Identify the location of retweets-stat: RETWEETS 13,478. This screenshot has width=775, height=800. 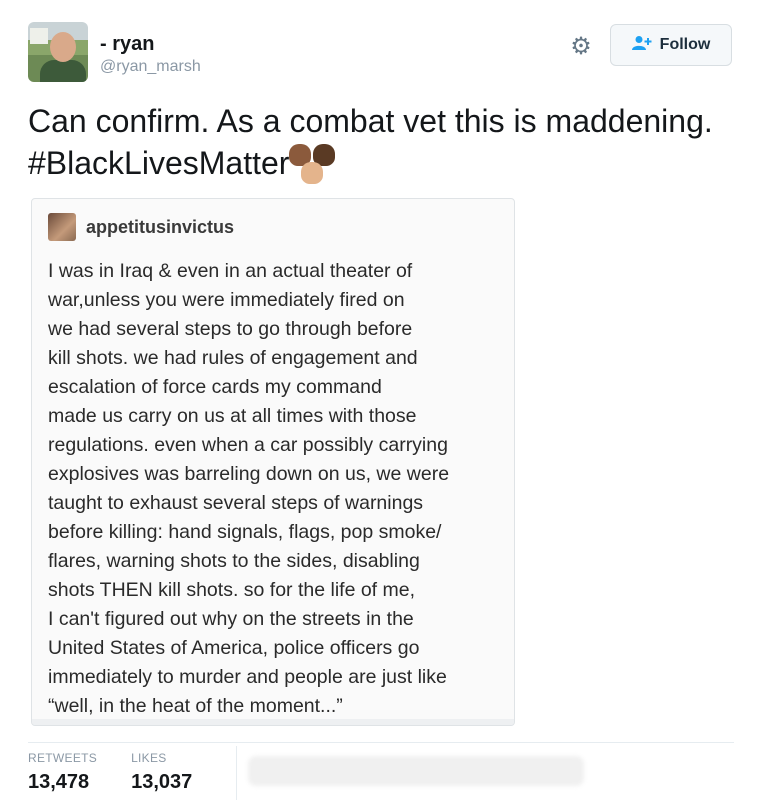
(62, 775).